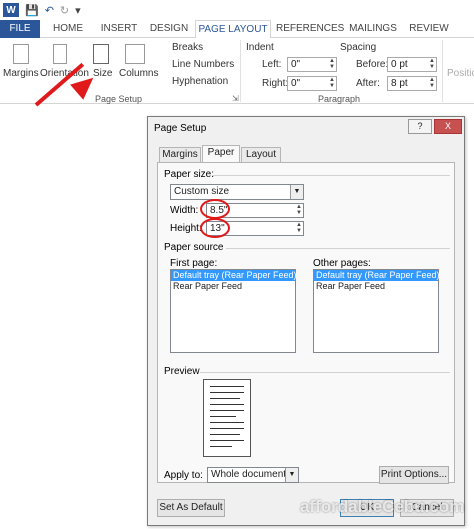  What do you see at coordinates (183, 475) in the screenshot?
I see `apply-to-label: Apply to:` at bounding box center [183, 475].